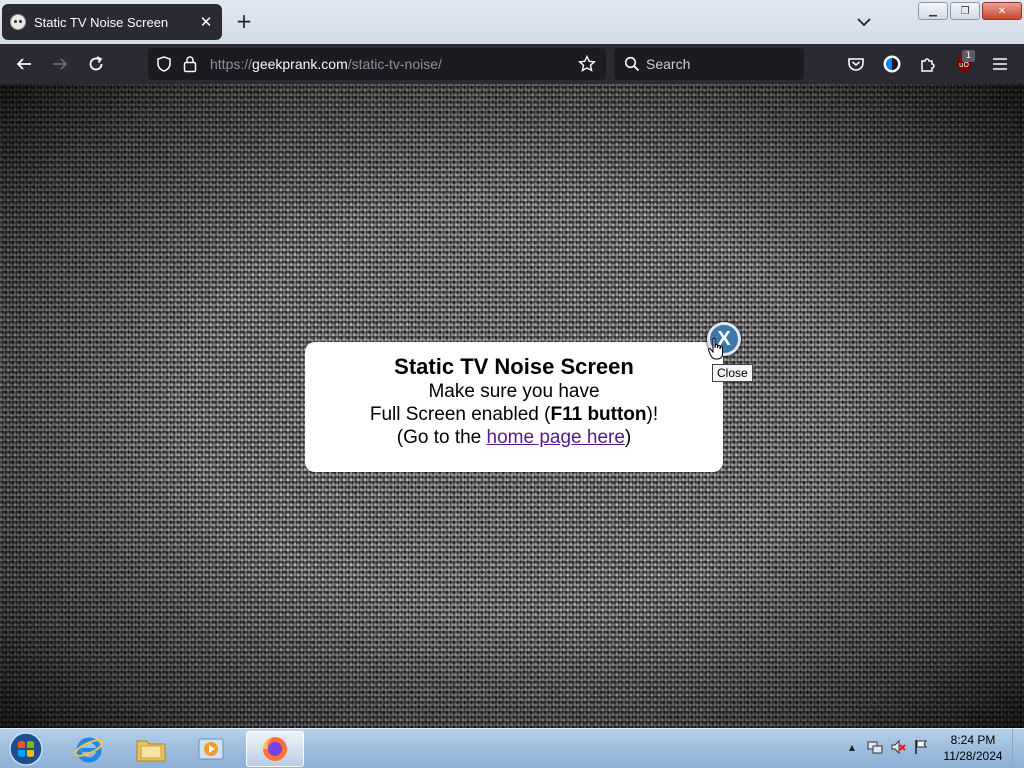  I want to click on menu-hamburger-icon, so click(1000, 64).